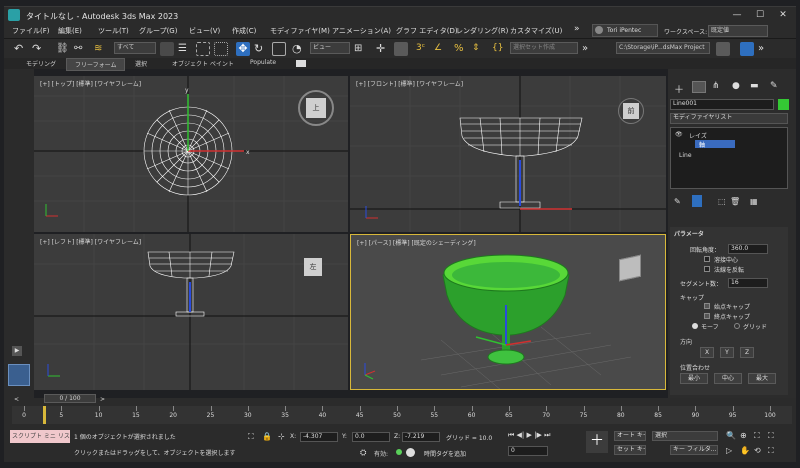  I want to click on cap-end-checkbox, so click(707, 316).